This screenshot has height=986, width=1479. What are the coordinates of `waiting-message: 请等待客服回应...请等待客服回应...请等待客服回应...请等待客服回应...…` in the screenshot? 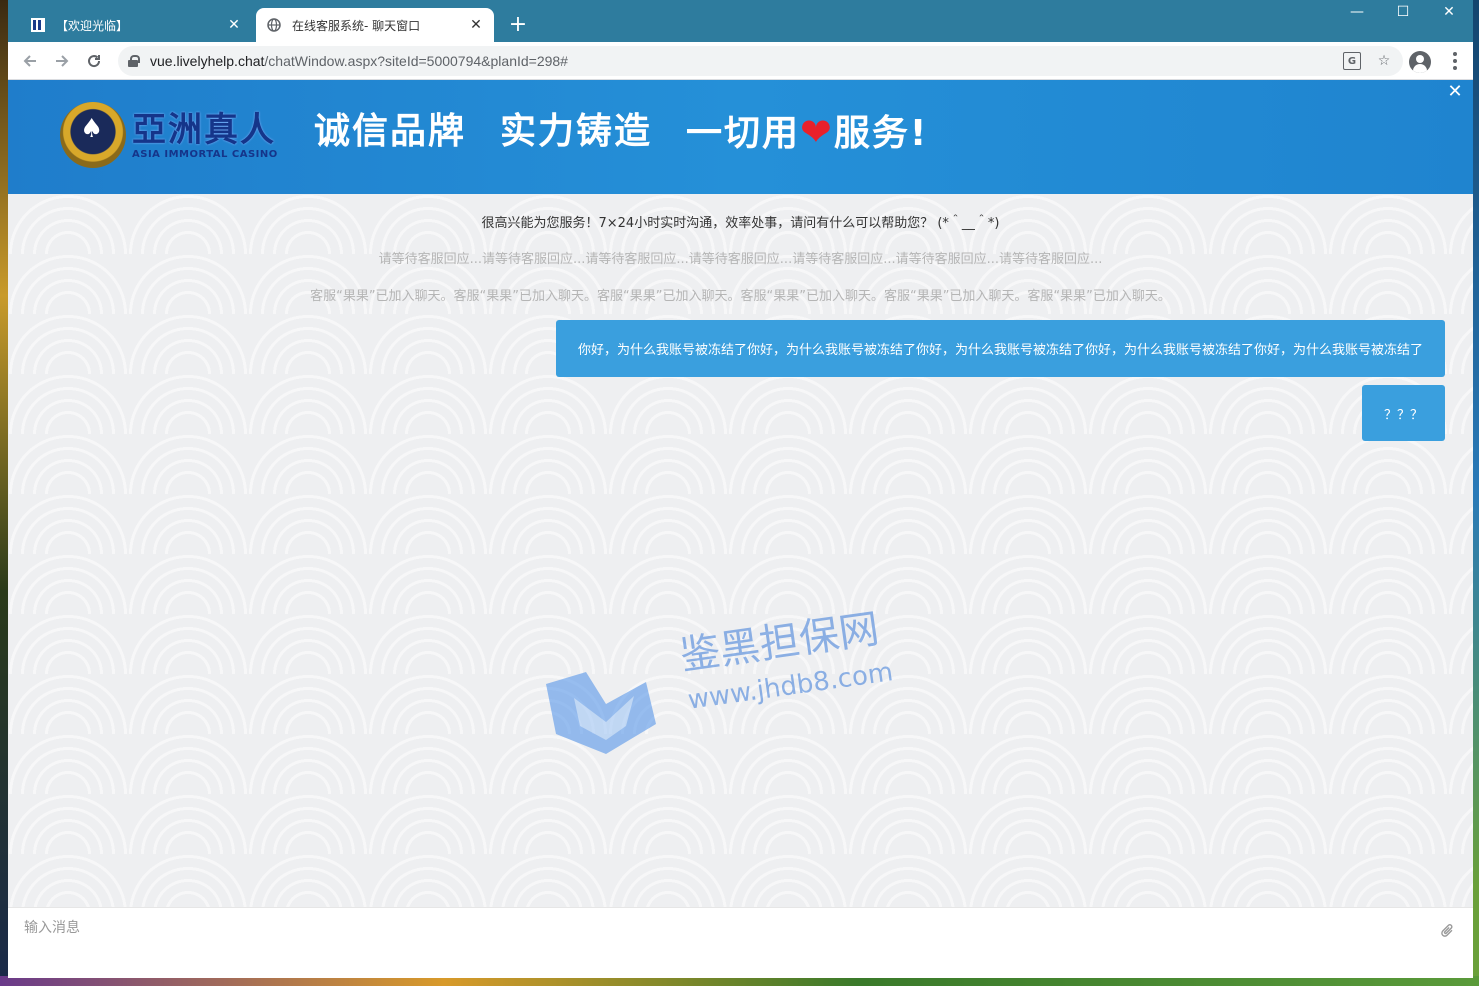 It's located at (740, 259).